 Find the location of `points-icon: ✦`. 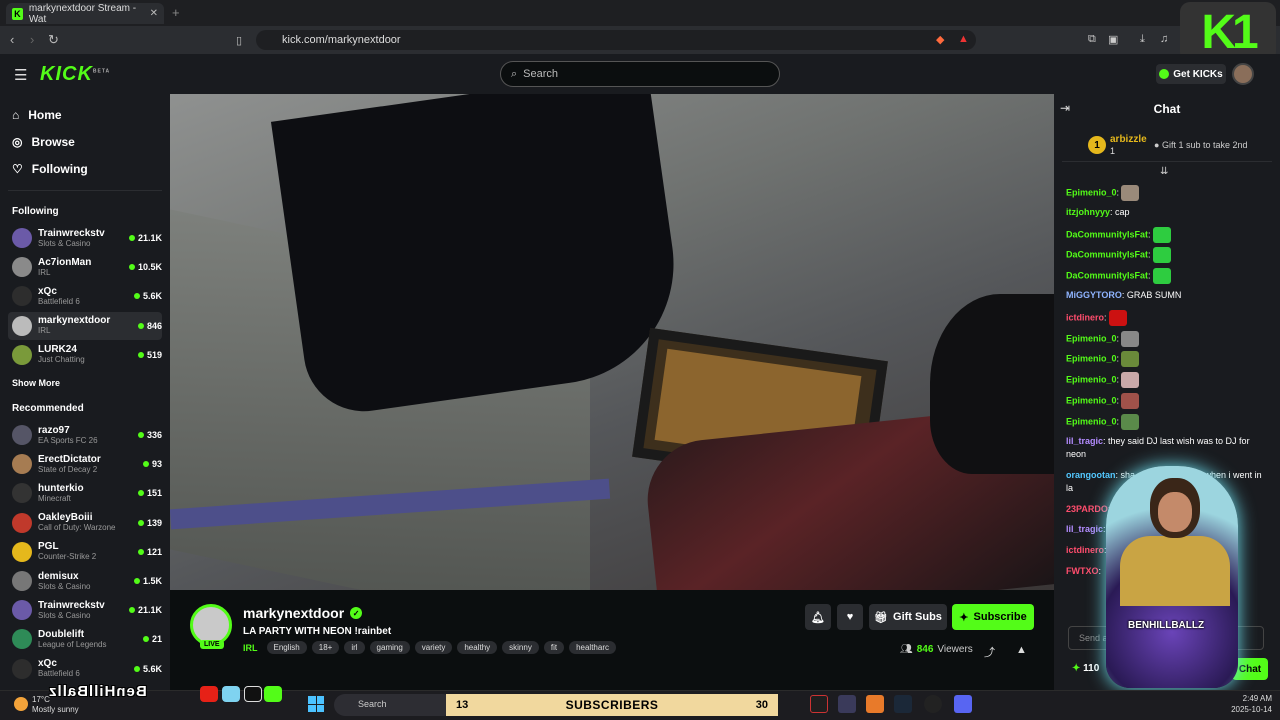

points-icon: ✦ is located at coordinates (1076, 668).